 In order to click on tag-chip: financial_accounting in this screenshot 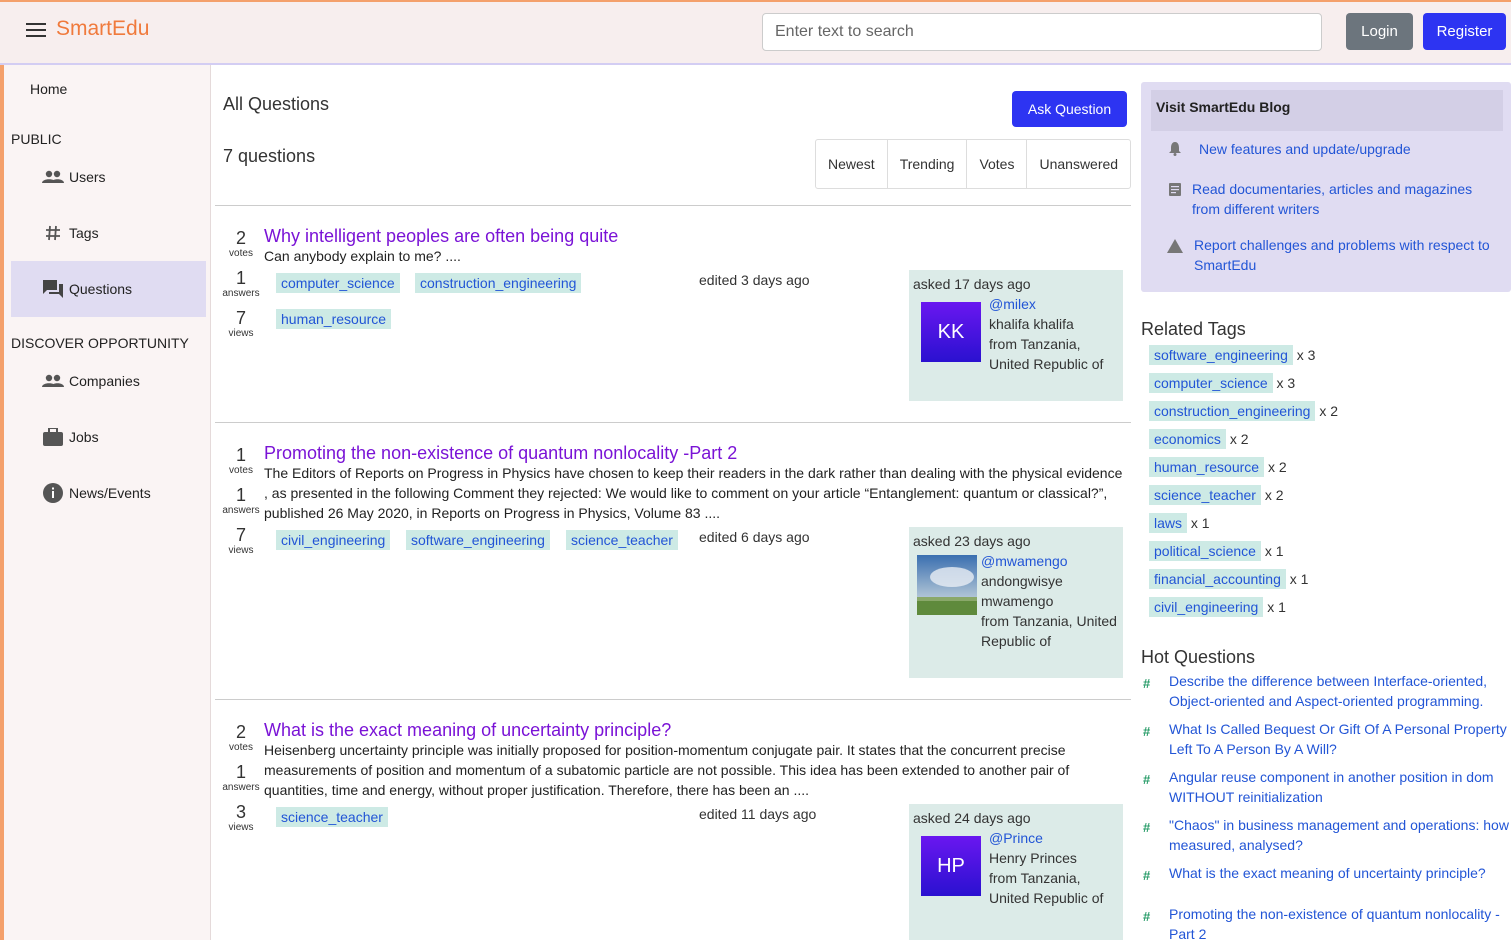, I will do `click(1217, 579)`.